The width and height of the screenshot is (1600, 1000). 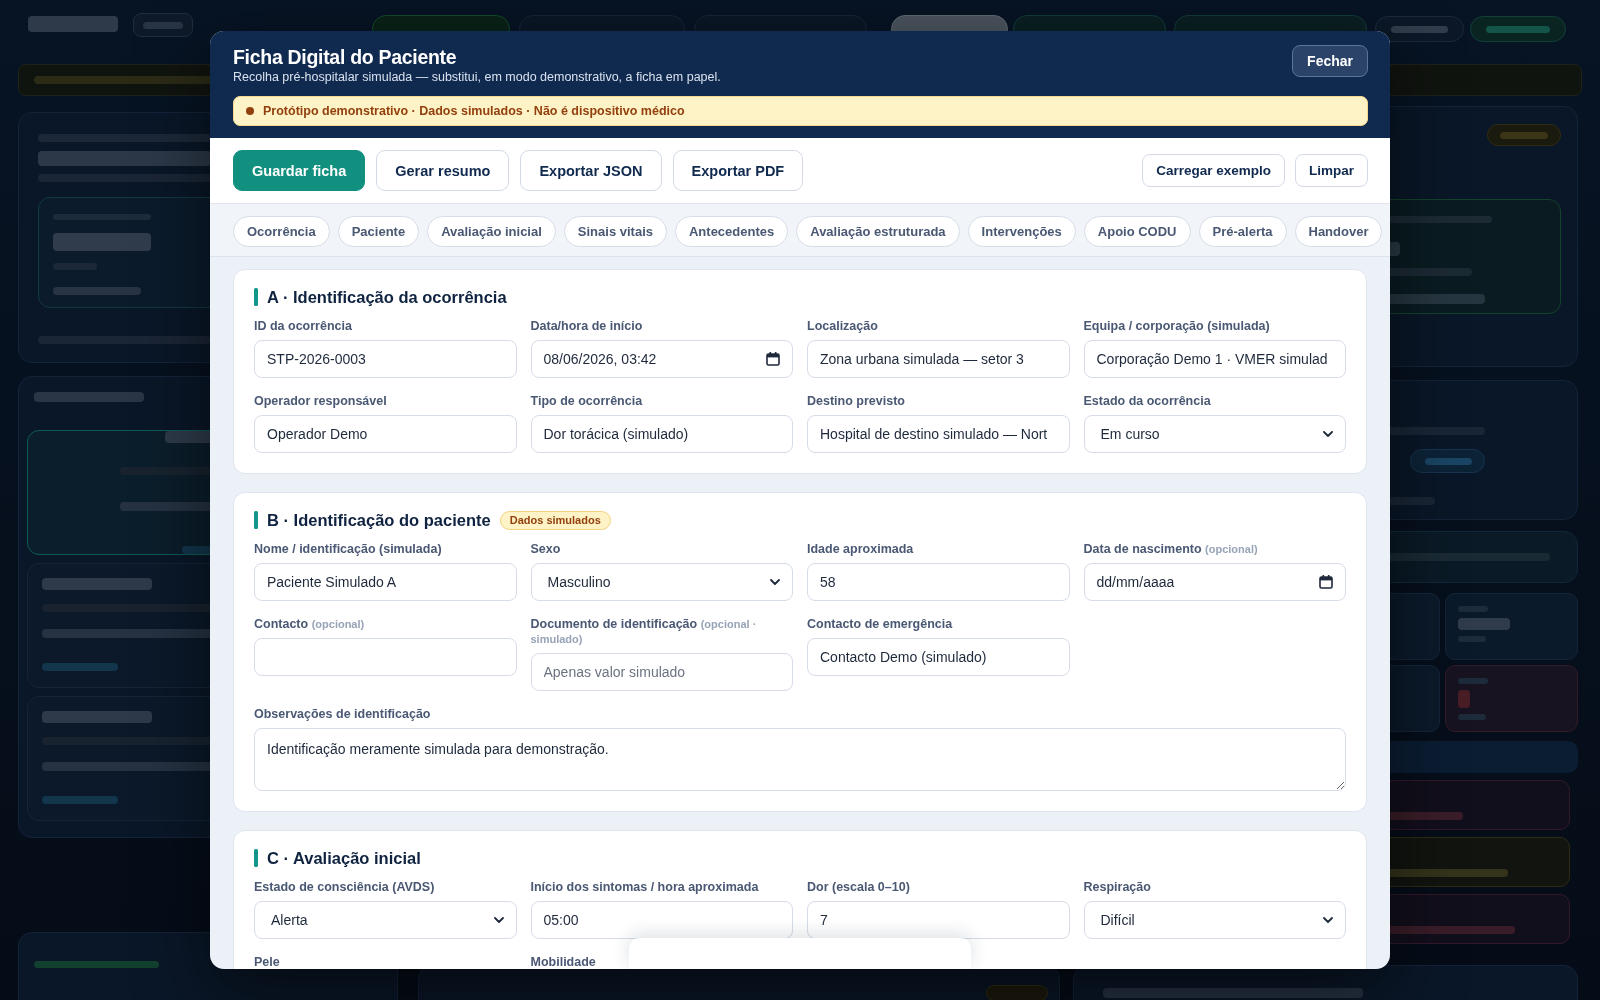 I want to click on text-field: Paciente Simulado A, so click(x=385, y=582).